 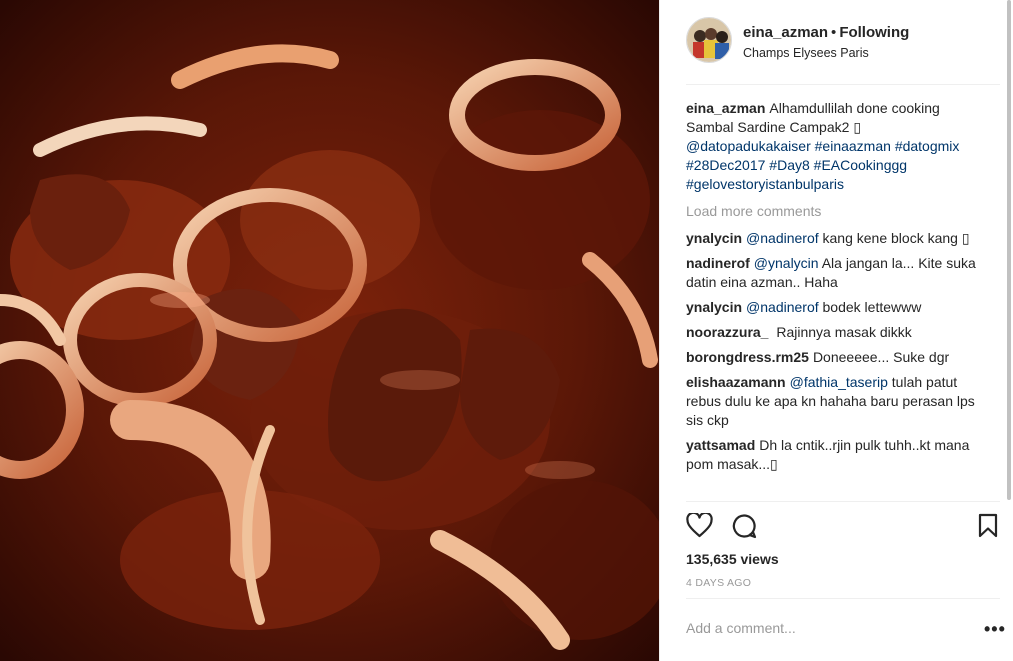 I want to click on comment-username: yattsamad, so click(x=720, y=445).